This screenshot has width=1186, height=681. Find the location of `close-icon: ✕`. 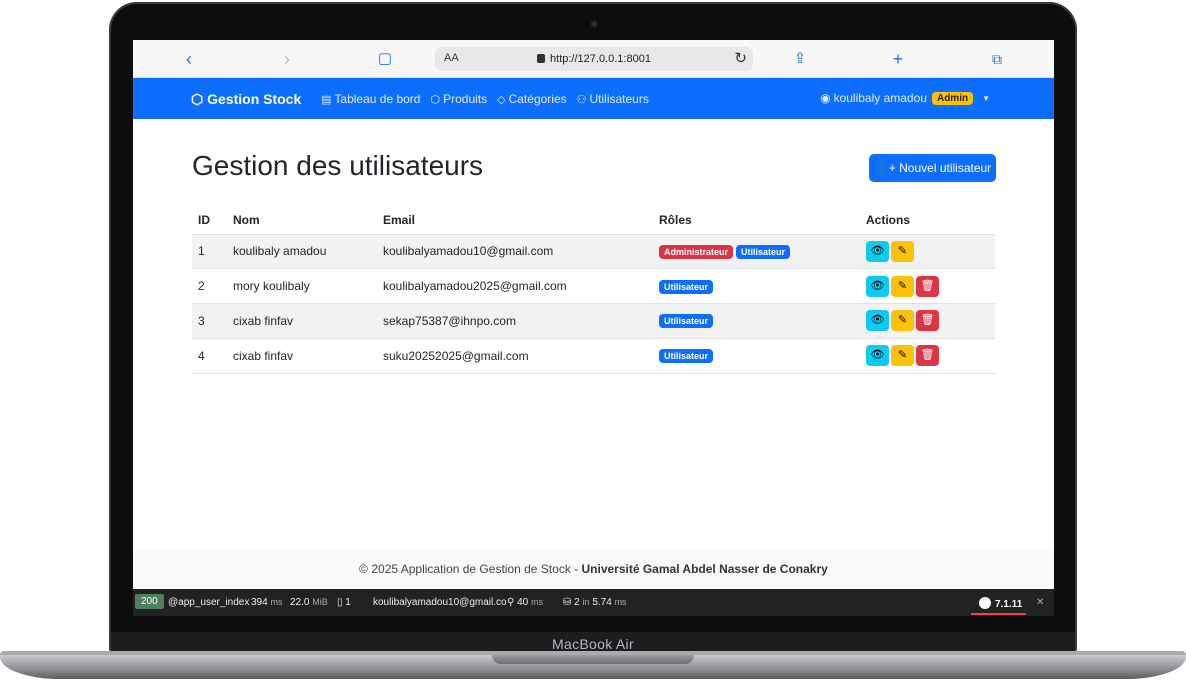

close-icon: ✕ is located at coordinates (1040, 602).